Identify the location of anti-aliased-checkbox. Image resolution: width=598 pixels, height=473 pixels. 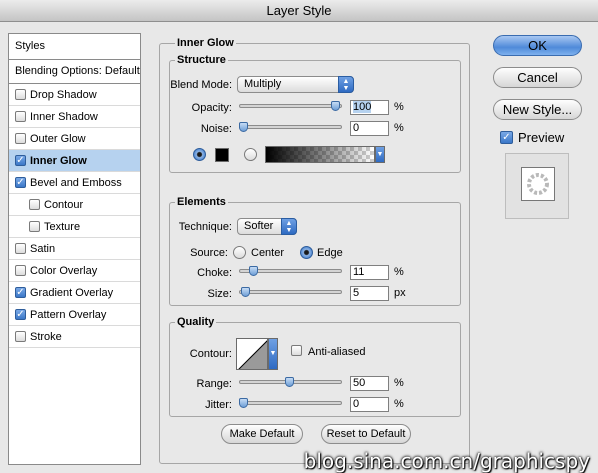
(296, 350).